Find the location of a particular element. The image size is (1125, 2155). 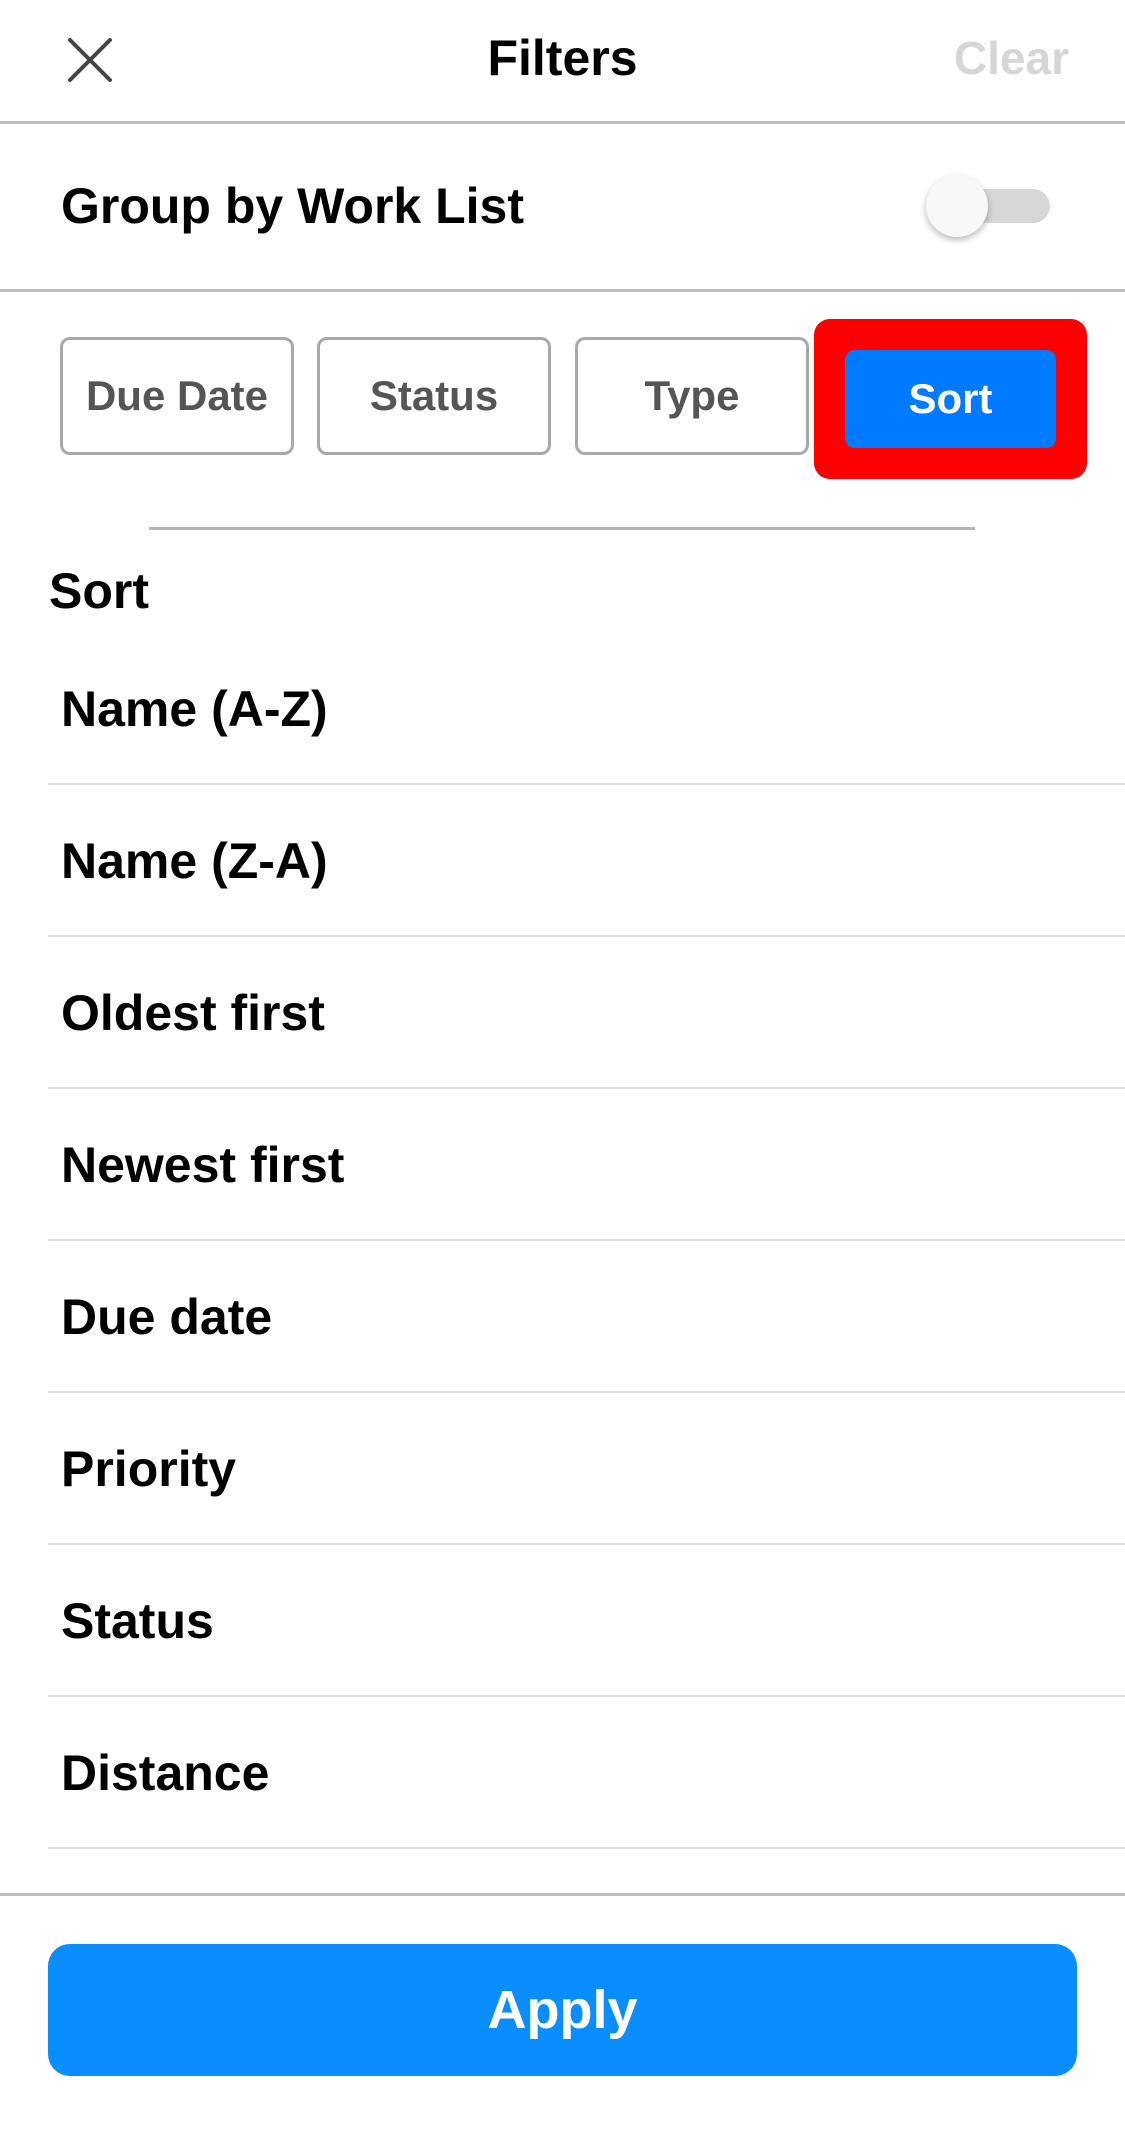

sort-option-priority: Priority is located at coordinates (586, 1469).